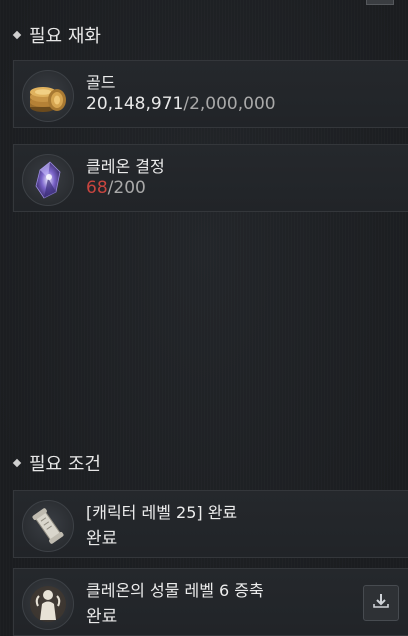 This screenshot has width=408, height=636. What do you see at coordinates (162, 512) in the screenshot?
I see `condition-name: [캐릭터 레벨 25] 완료` at bounding box center [162, 512].